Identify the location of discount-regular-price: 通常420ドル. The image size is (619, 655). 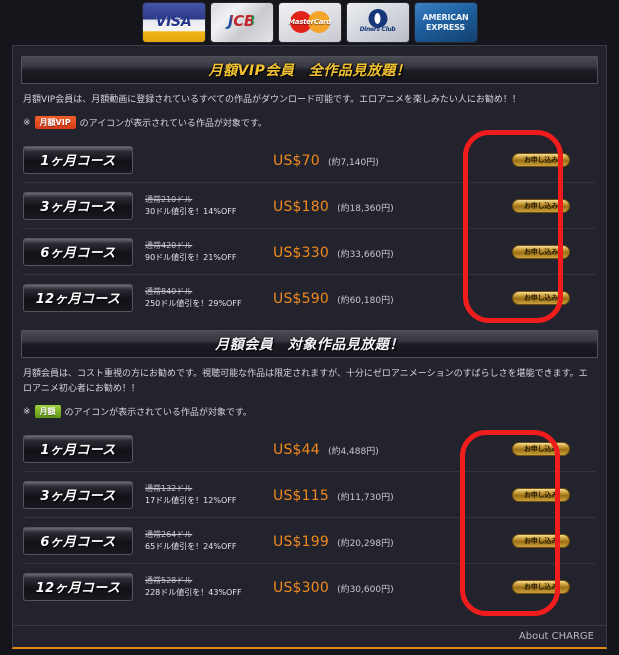
(169, 245).